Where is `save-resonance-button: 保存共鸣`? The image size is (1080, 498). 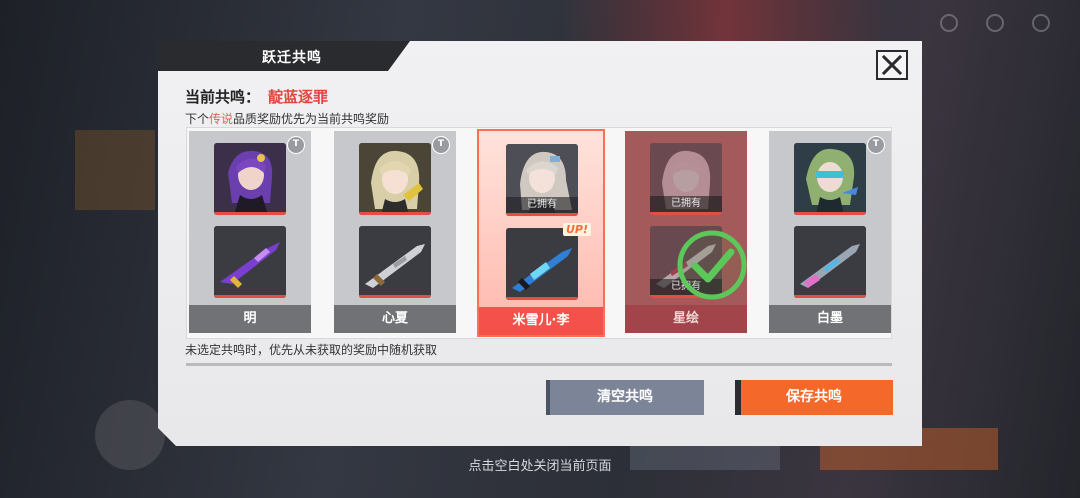
save-resonance-button: 保存共鸣 is located at coordinates (814, 397).